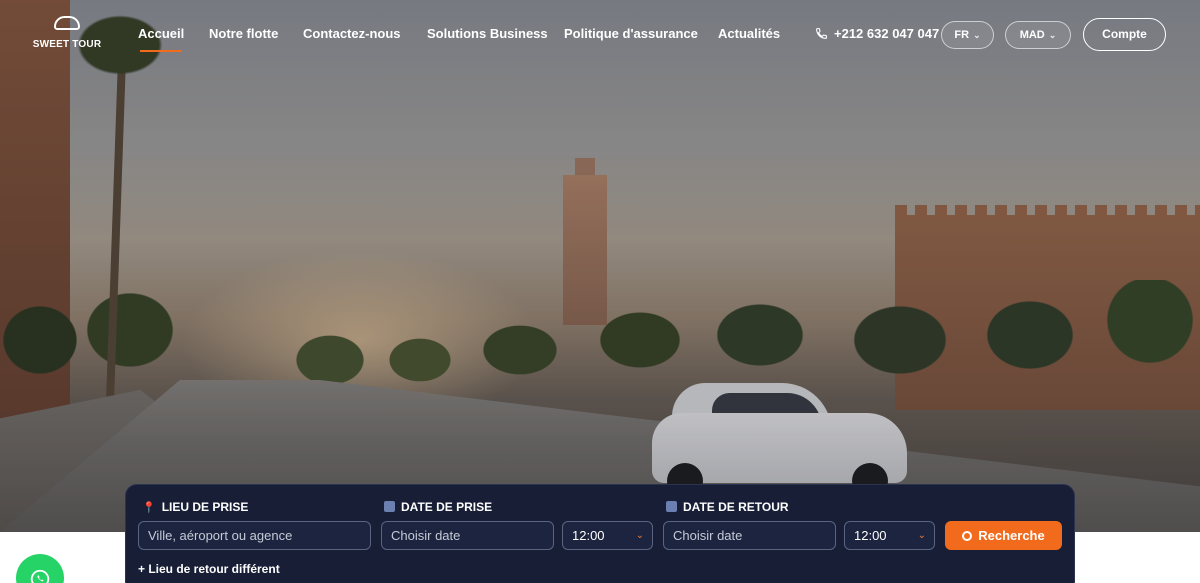 The width and height of the screenshot is (1200, 583). What do you see at coordinates (352, 33) in the screenshot?
I see `nav-item-contactez-nous: Contactez-nous` at bounding box center [352, 33].